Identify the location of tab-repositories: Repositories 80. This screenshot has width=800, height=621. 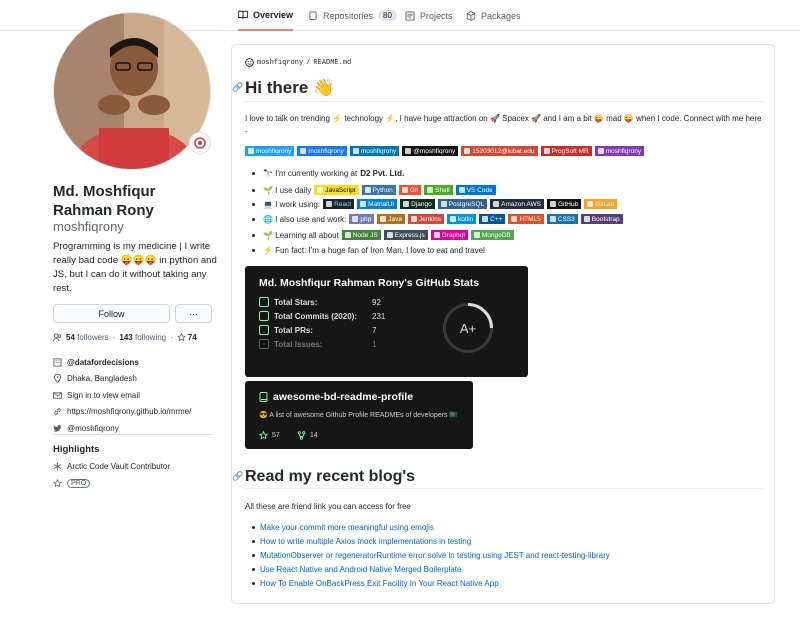
(352, 15).